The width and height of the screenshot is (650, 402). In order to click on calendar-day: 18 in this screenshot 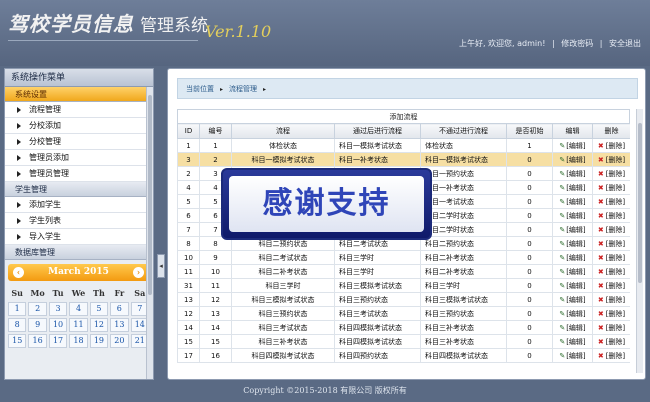, I will do `click(78, 341)`.